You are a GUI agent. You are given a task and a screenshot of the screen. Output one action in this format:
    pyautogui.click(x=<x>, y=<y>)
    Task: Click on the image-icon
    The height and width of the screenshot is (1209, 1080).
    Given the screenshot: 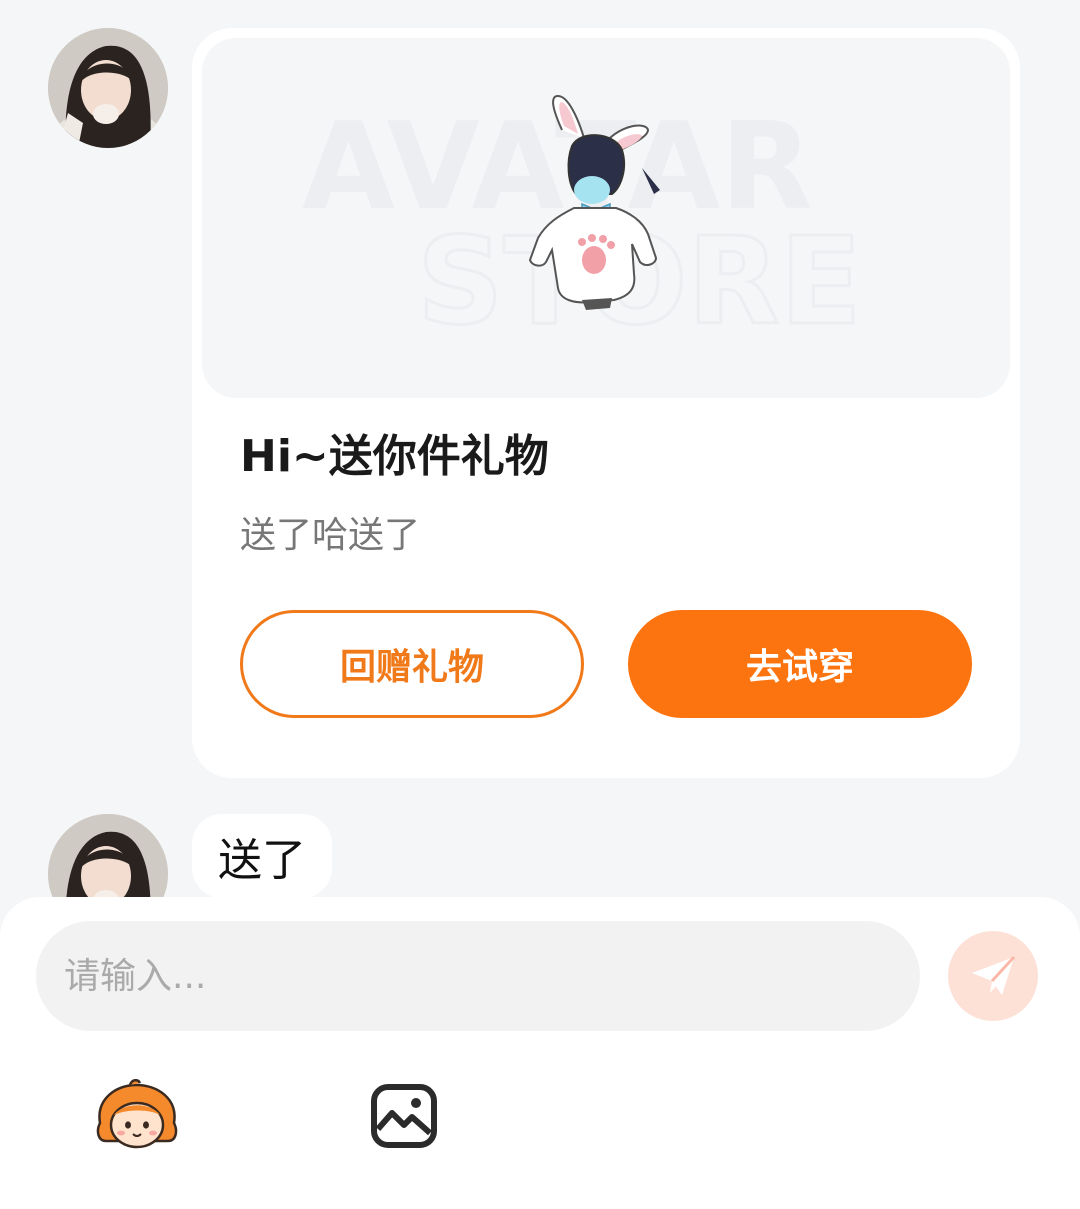 What is the action you would take?
    pyautogui.click(x=404, y=1116)
    